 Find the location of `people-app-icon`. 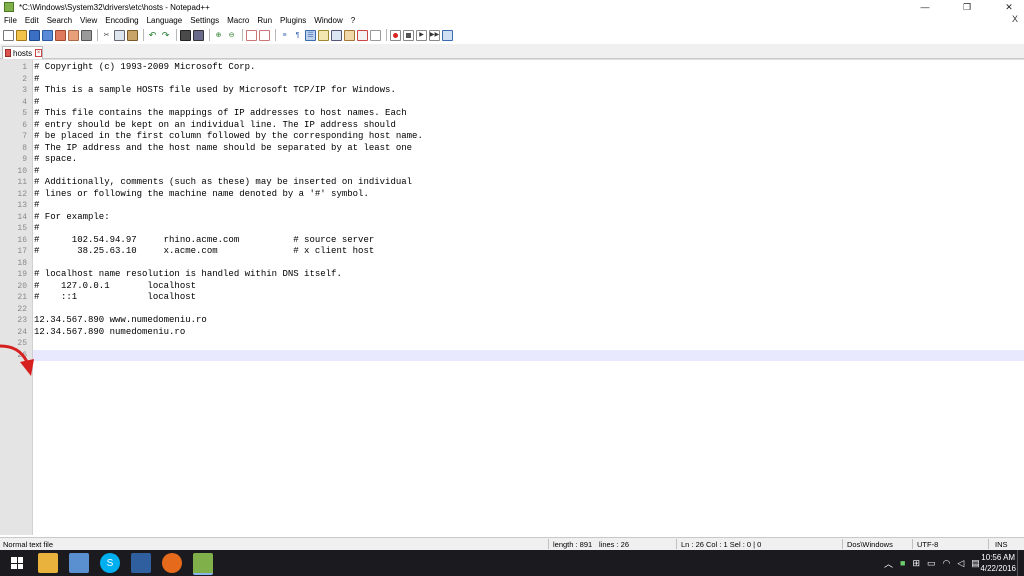

people-app-icon is located at coordinates (79, 563).